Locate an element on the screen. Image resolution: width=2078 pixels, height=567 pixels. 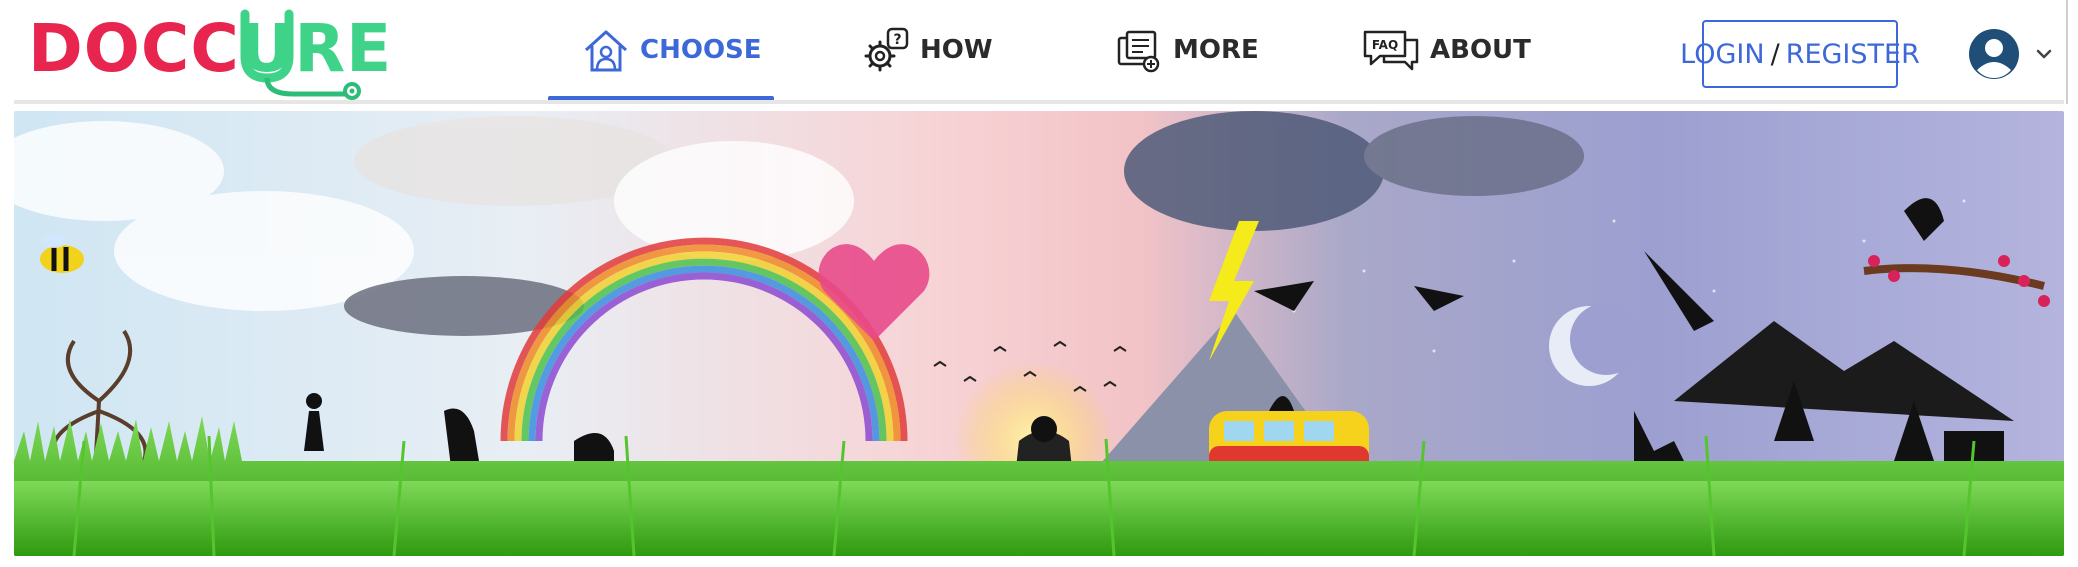
svg-text: FAQ is located at coordinates (1385, 45).